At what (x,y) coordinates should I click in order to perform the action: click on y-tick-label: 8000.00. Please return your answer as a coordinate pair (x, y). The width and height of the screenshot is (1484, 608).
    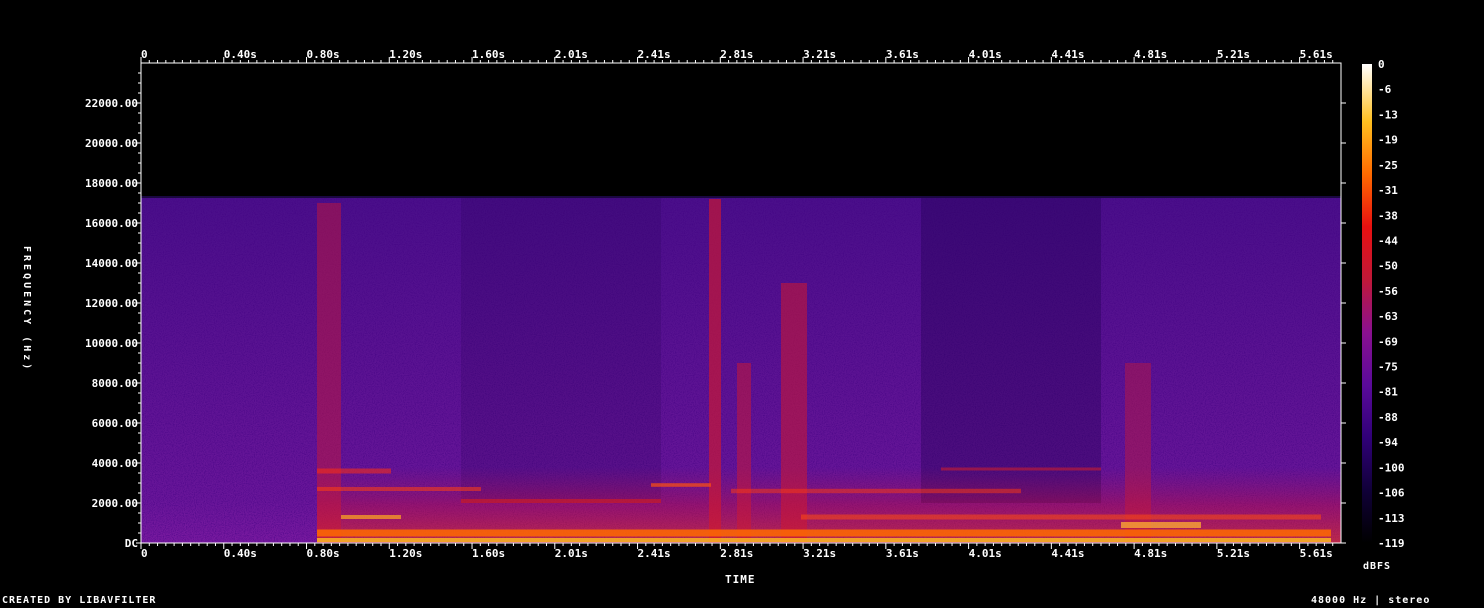
    Looking at the image, I should click on (115, 383).